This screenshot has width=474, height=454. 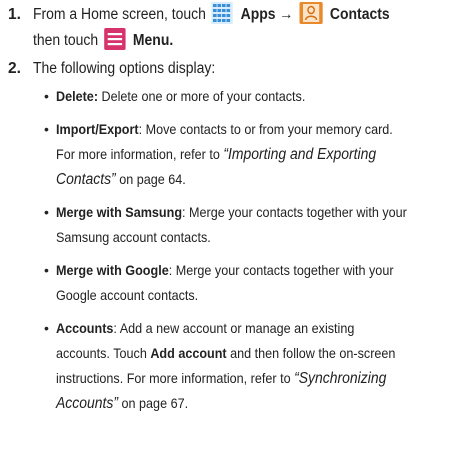 I want to click on cross-reference: “Importing and Exporting, so click(x=300, y=154).